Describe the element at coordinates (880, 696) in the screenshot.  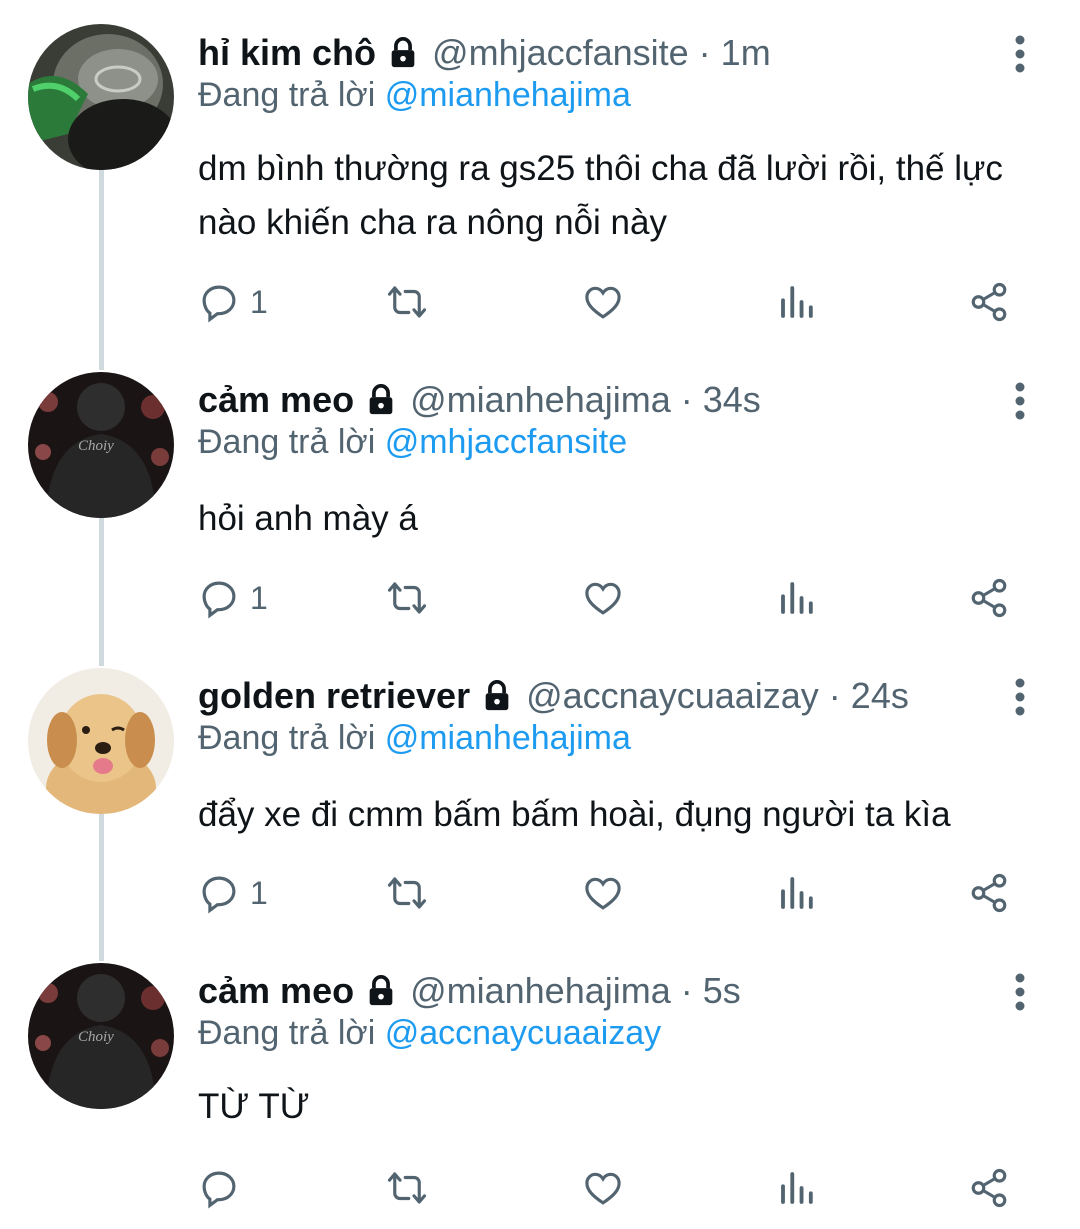
I see `timestamp: 24s` at that location.